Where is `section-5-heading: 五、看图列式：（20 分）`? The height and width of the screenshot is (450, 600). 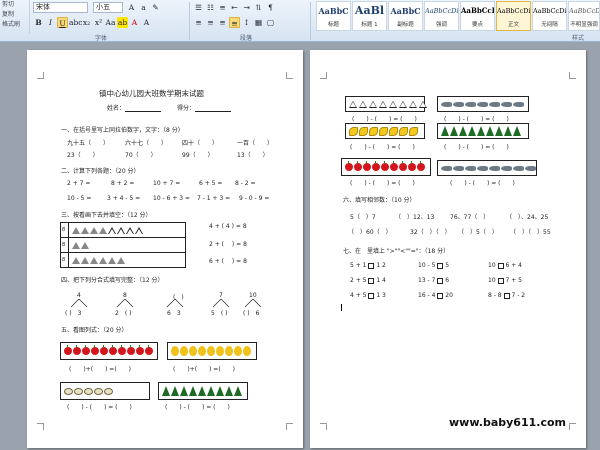
section-5-heading: 五、看图列式：（20 分） is located at coordinates (94, 330).